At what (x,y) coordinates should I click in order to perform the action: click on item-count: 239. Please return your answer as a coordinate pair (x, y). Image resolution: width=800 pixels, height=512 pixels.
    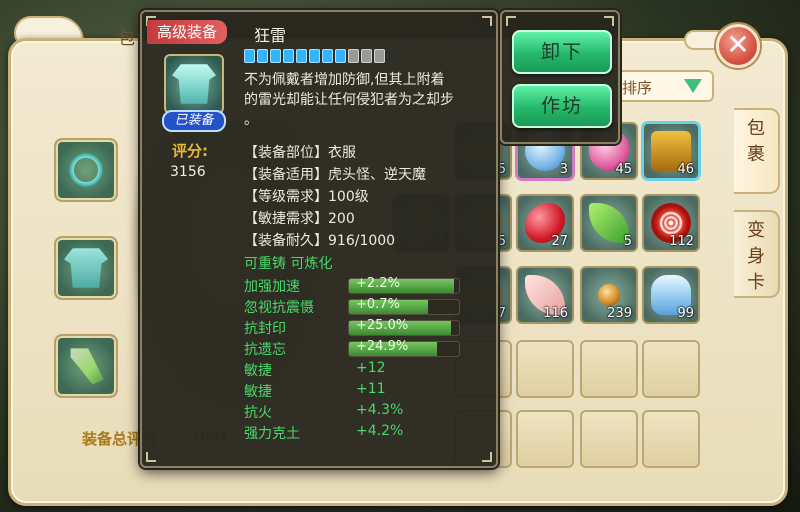
    Looking at the image, I should click on (619, 313).